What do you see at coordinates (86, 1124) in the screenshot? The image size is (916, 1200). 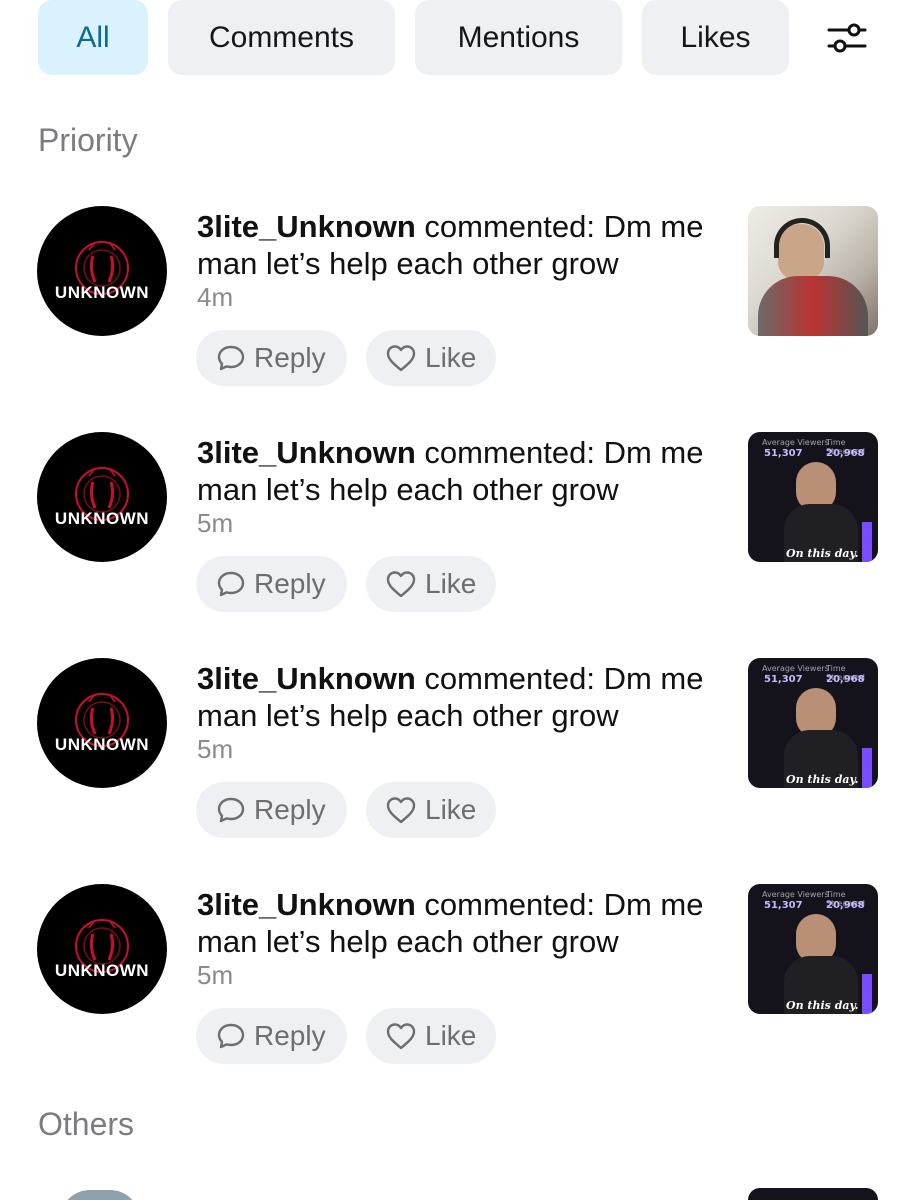 I see `section-others-label: Others` at bounding box center [86, 1124].